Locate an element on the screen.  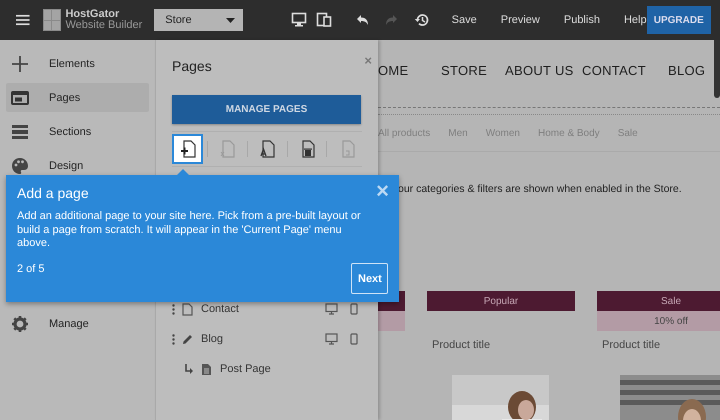
manage-pages-button: MANAGE PAGES is located at coordinates (266, 109).